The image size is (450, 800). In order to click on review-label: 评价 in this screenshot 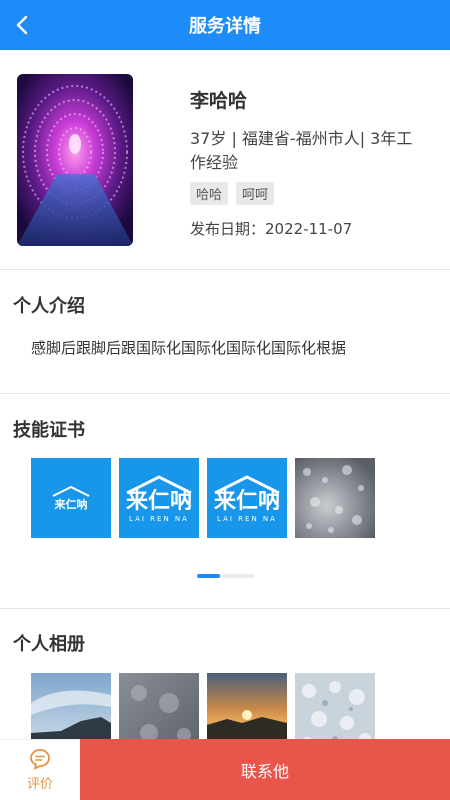, I will do `click(39, 784)`.